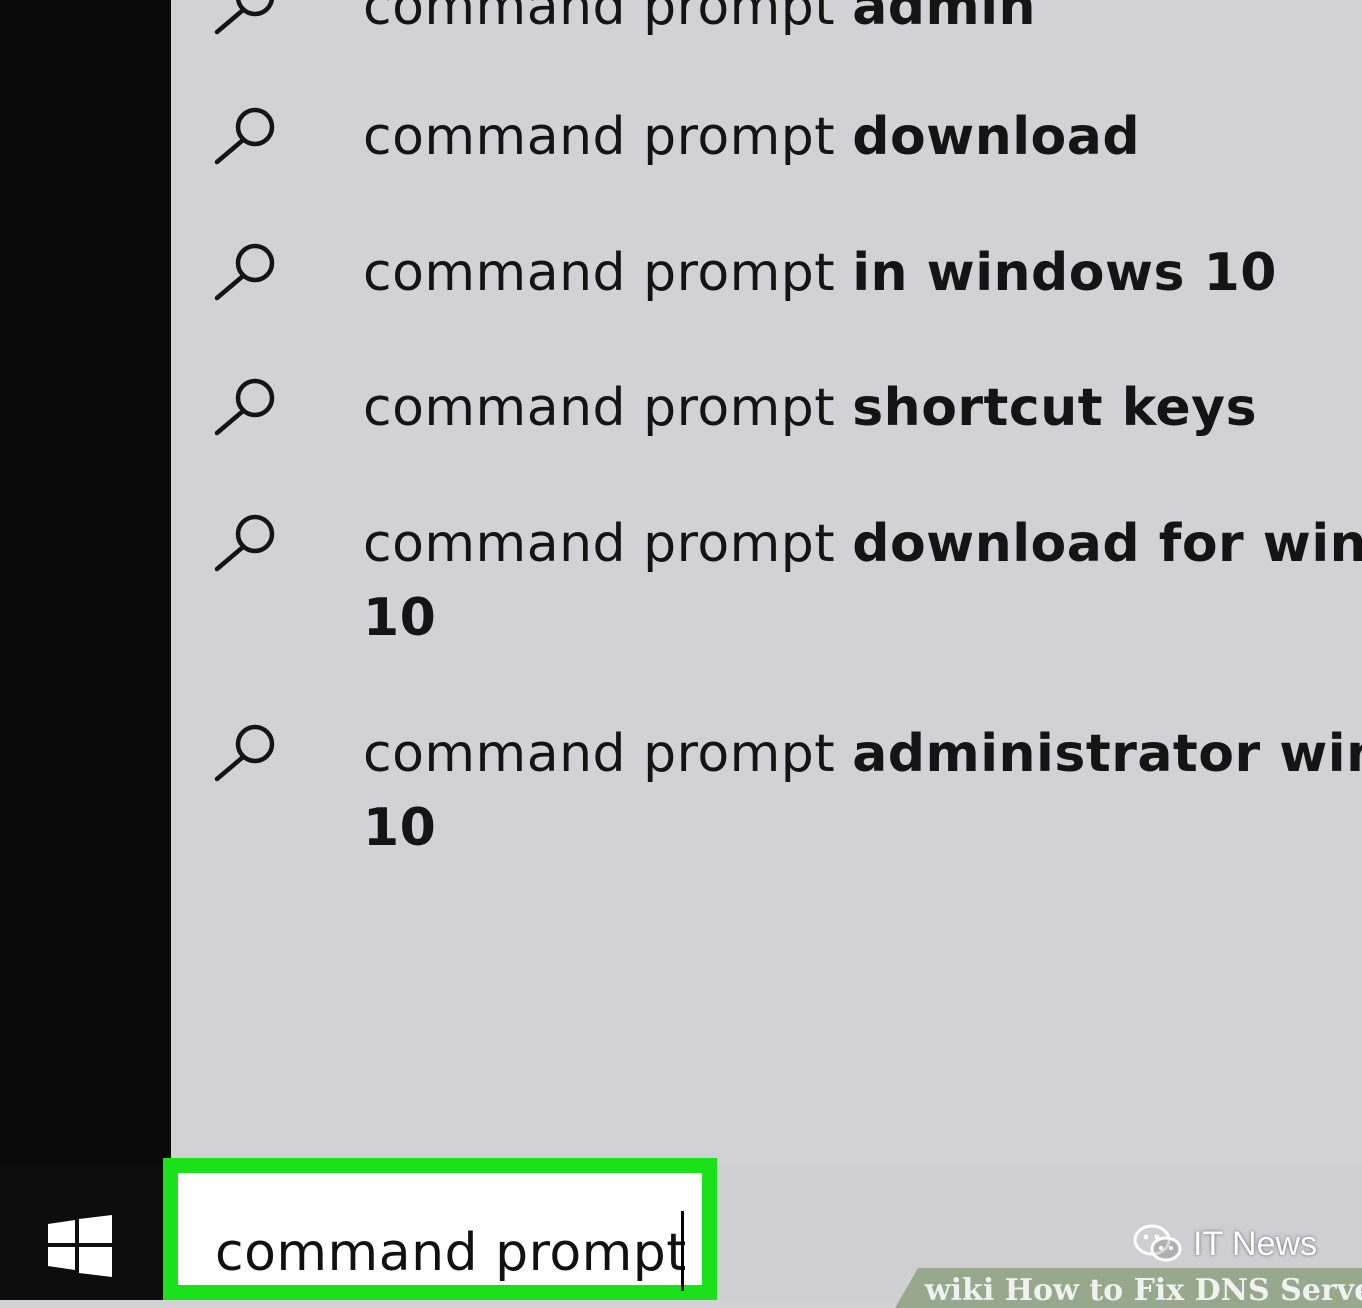 The height and width of the screenshot is (1308, 1362). Describe the element at coordinates (1157, 1243) in the screenshot. I see `wechat-icon` at that location.